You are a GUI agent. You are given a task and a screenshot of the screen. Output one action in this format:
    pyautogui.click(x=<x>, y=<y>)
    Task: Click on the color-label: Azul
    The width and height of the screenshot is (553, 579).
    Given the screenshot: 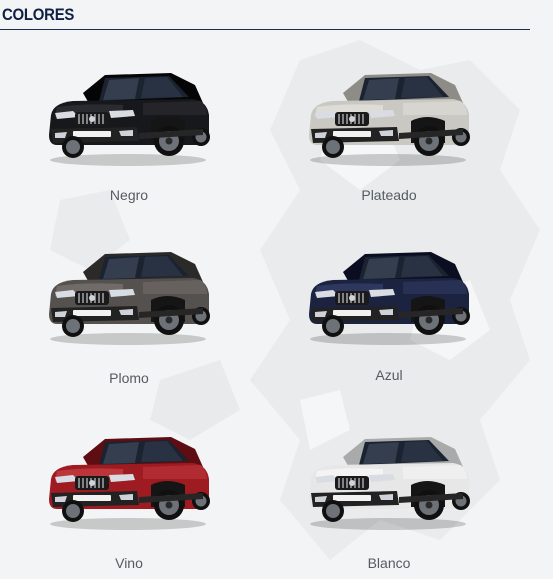 What is the action you would take?
    pyautogui.click(x=389, y=375)
    